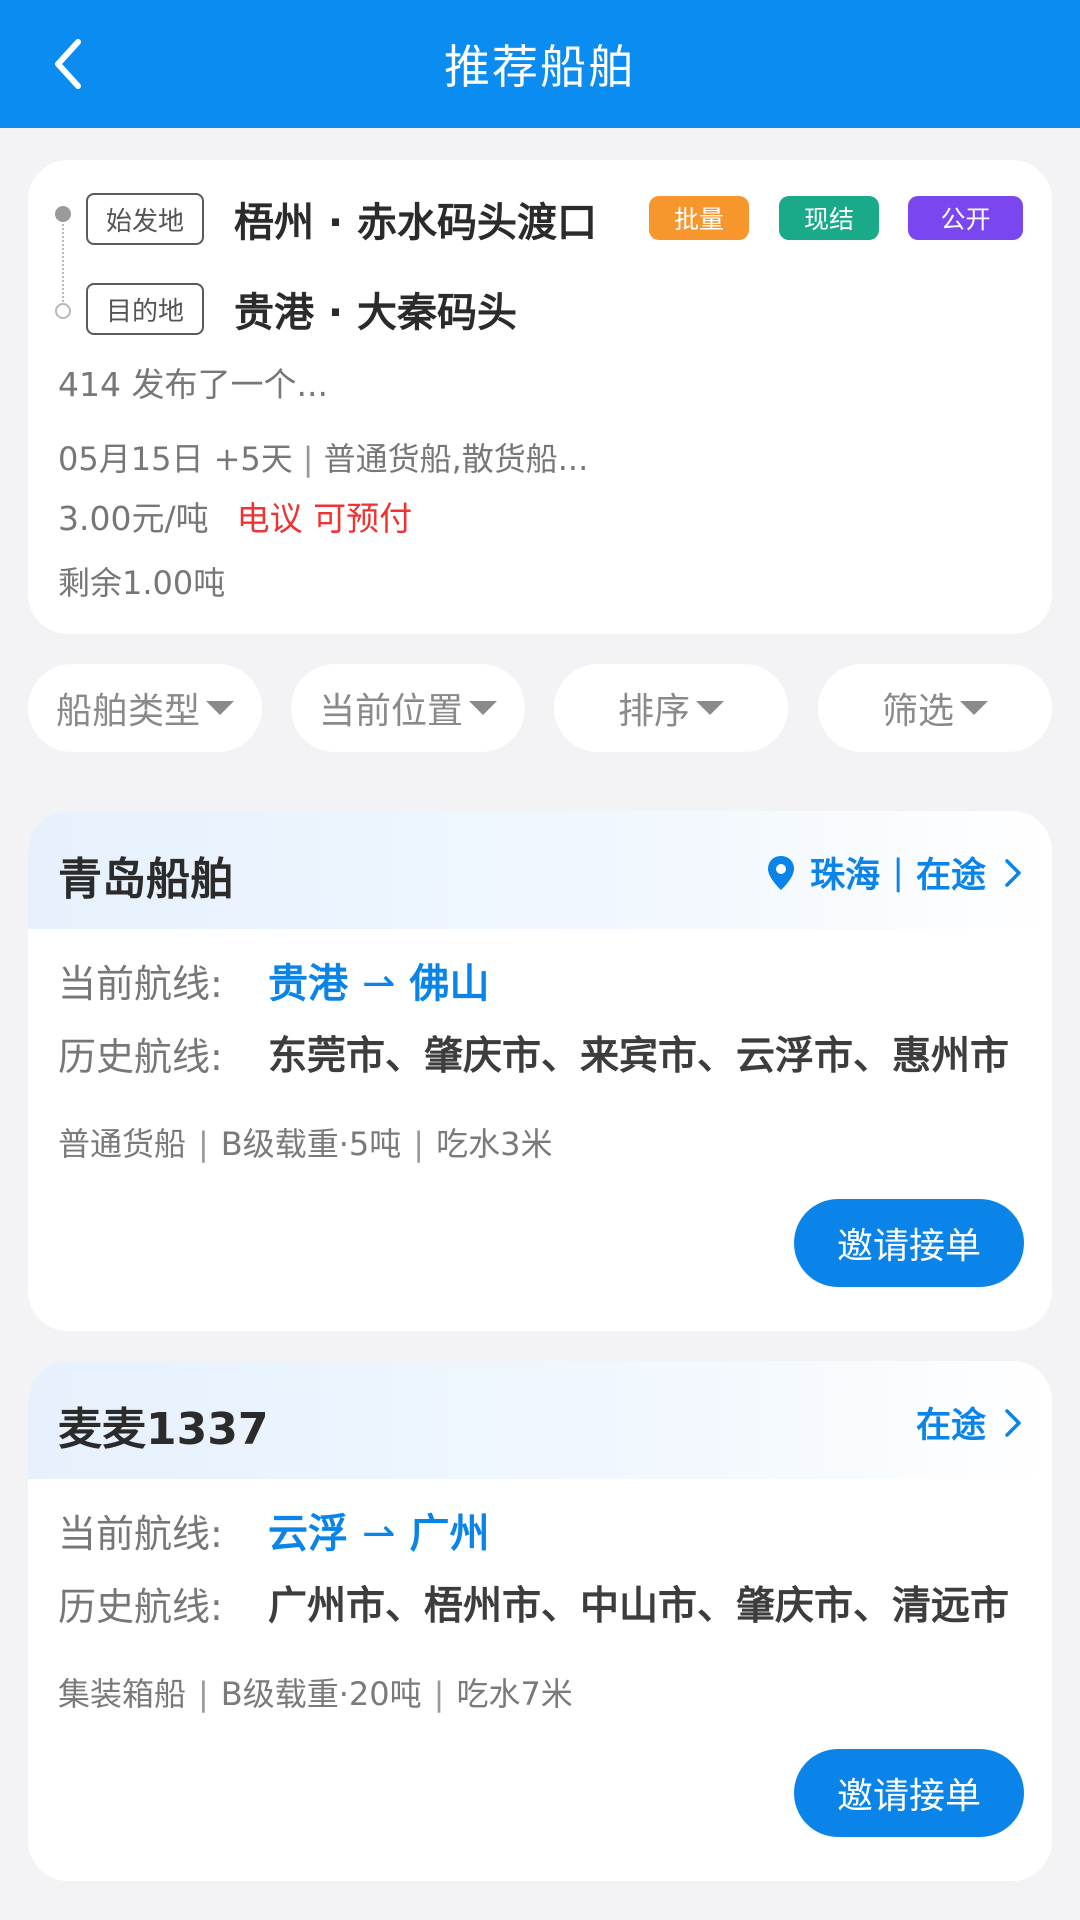 The height and width of the screenshot is (1920, 1080). Describe the element at coordinates (514, 1694) in the screenshot. I see `ship-draft: 吃水7米` at that location.